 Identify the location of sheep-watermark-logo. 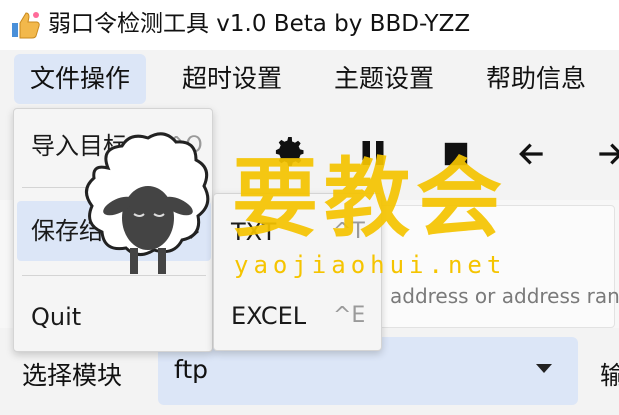
(147, 203).